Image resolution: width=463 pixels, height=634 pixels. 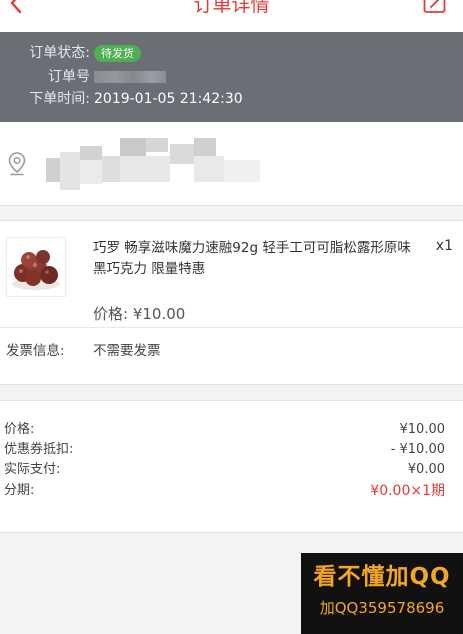 I want to click on summary-value: - ¥10.00, so click(x=417, y=449).